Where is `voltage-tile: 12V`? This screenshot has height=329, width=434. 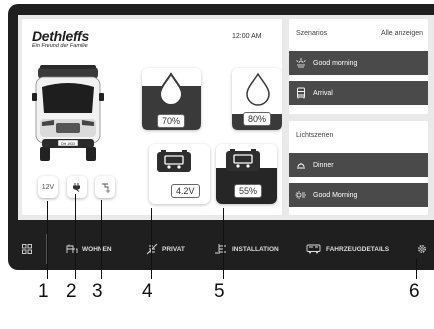 voltage-tile: 12V is located at coordinates (48, 187).